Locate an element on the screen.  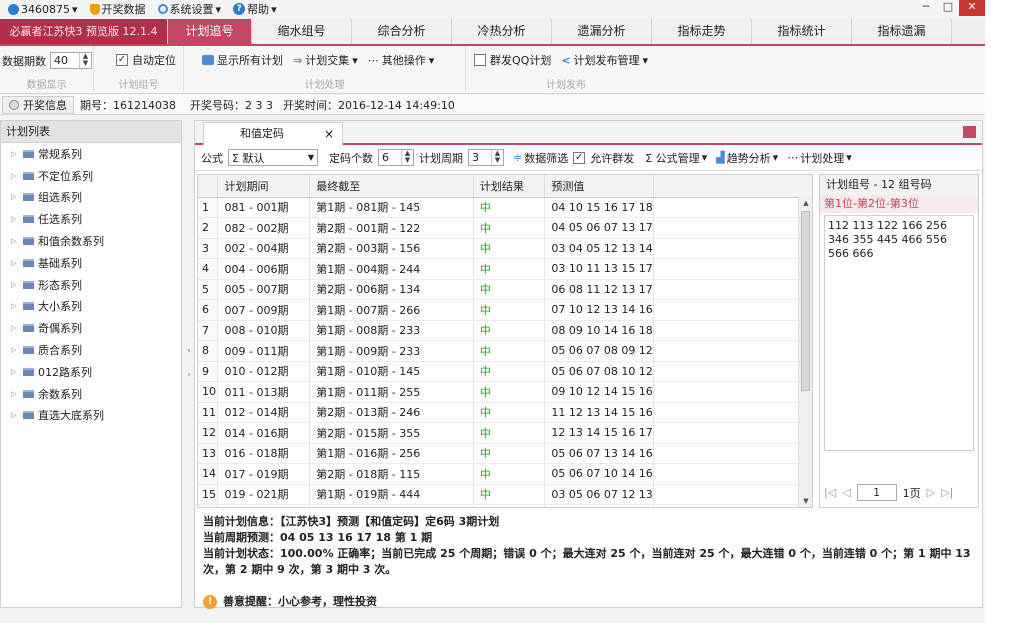
show-all-button: 显示所有计划 is located at coordinates (242, 60).